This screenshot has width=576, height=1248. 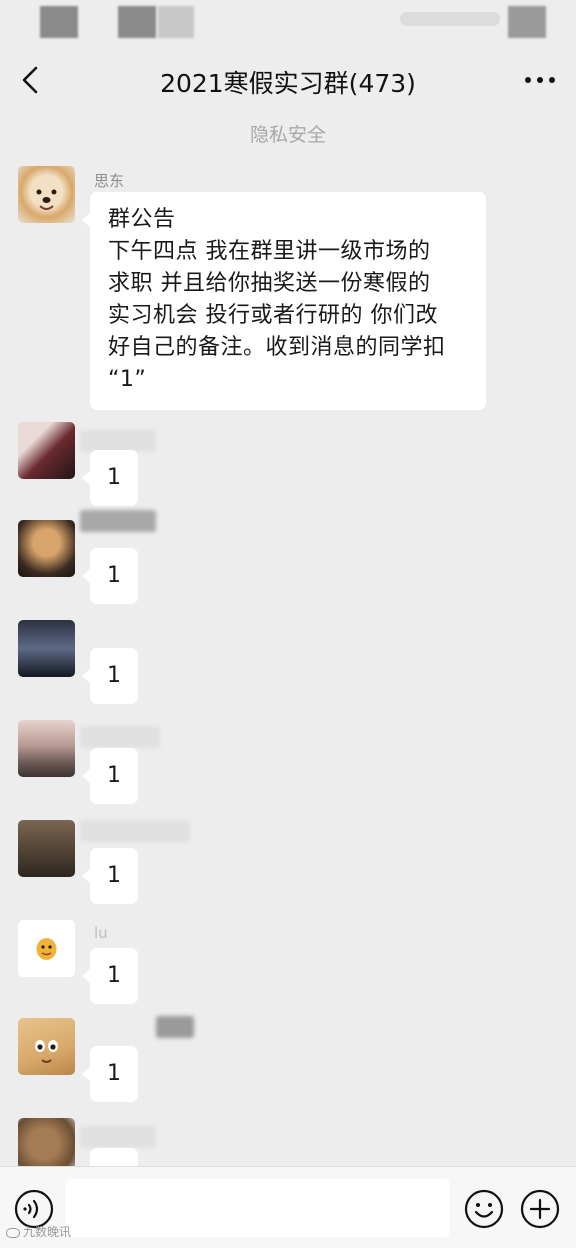 I want to click on system-notice-obscured, so click(x=288, y=105).